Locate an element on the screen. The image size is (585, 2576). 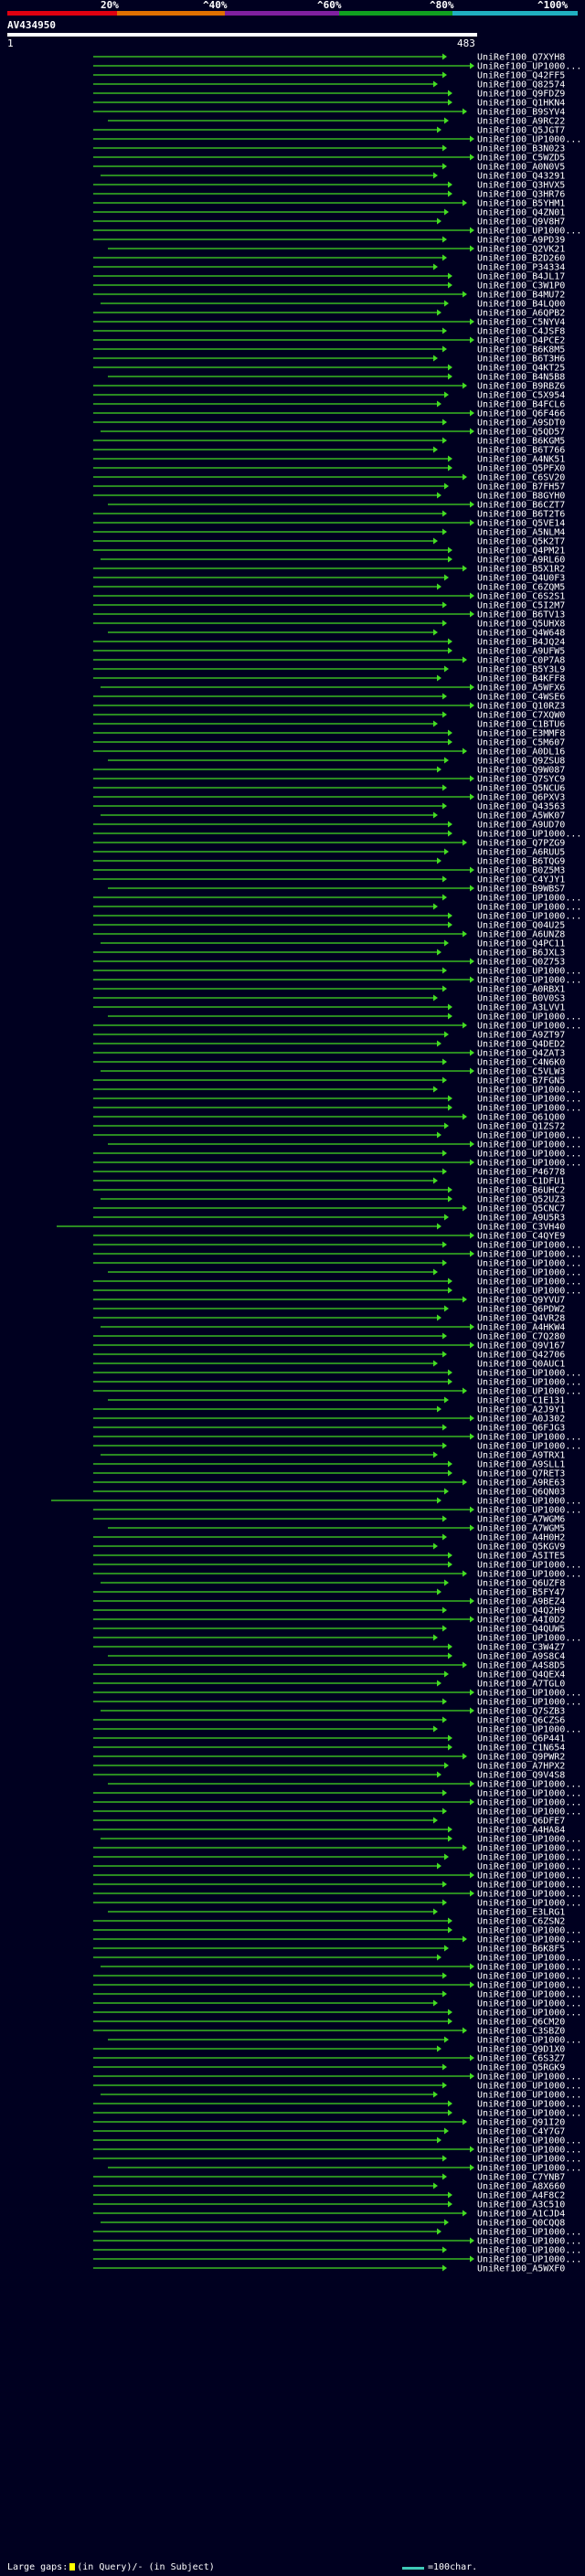
hit-label-link: UniRef100_A5WXF0 is located at coordinates (521, 2269).